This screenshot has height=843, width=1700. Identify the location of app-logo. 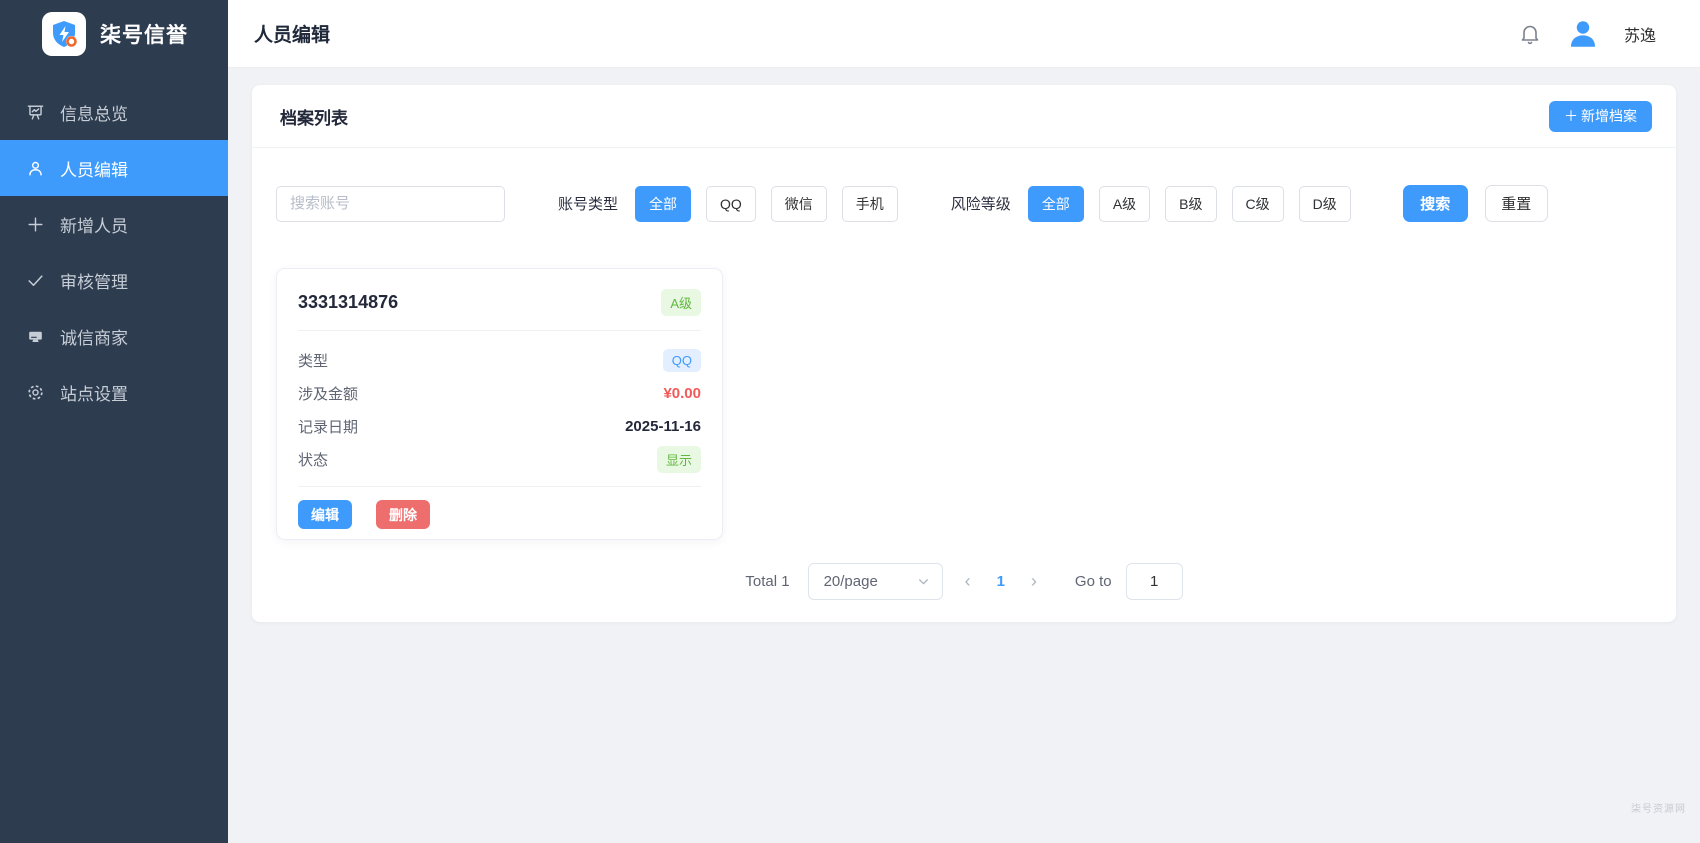
(64, 34).